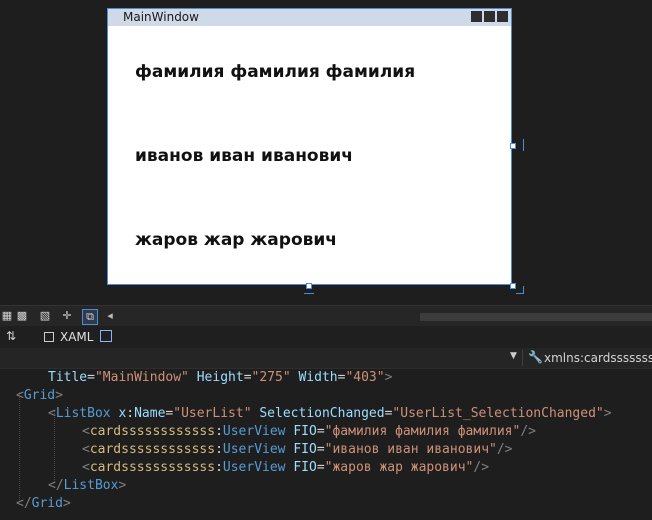  I want to click on indent-guide, so click(19, 446).